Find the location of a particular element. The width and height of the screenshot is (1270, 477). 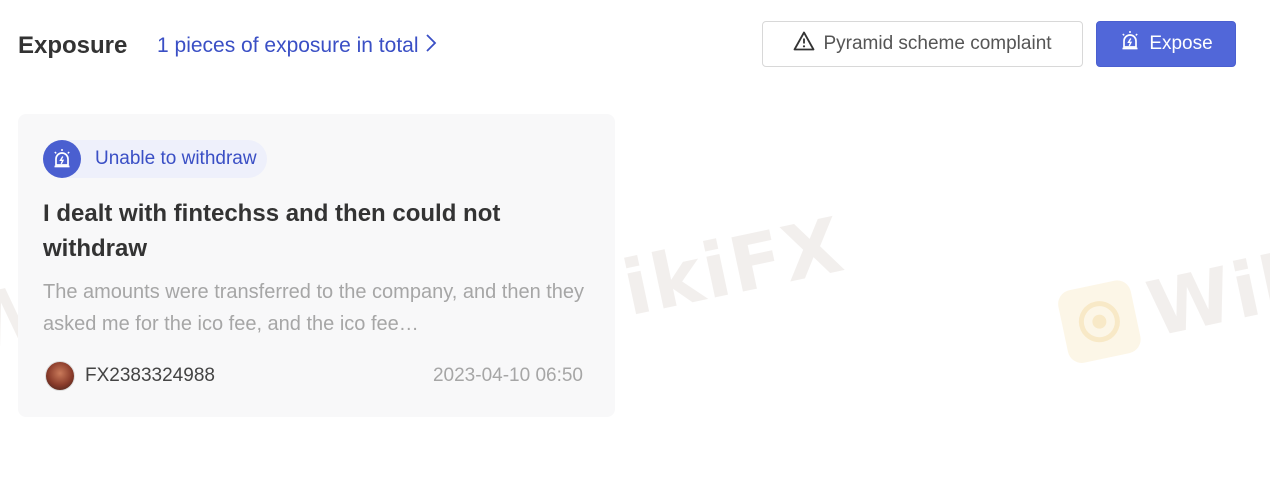

watermark-text: Wiki is located at coordinates (1204, 290).